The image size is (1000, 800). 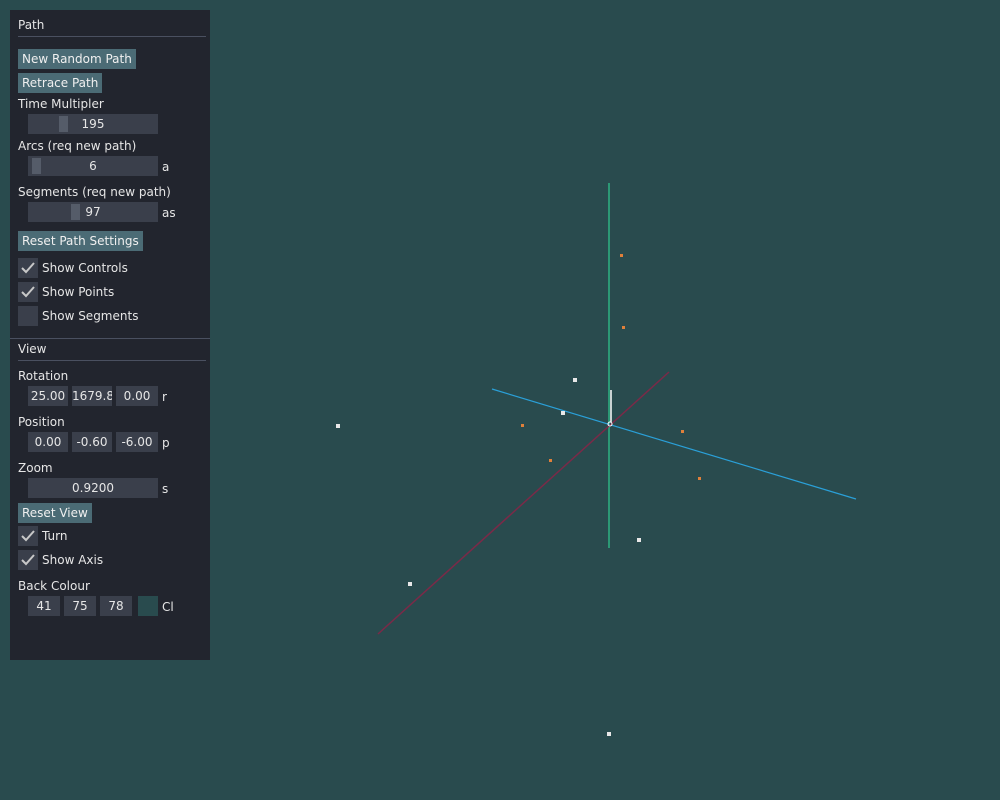 What do you see at coordinates (44, 606) in the screenshot?
I see `back-colour-r-field: 41` at bounding box center [44, 606].